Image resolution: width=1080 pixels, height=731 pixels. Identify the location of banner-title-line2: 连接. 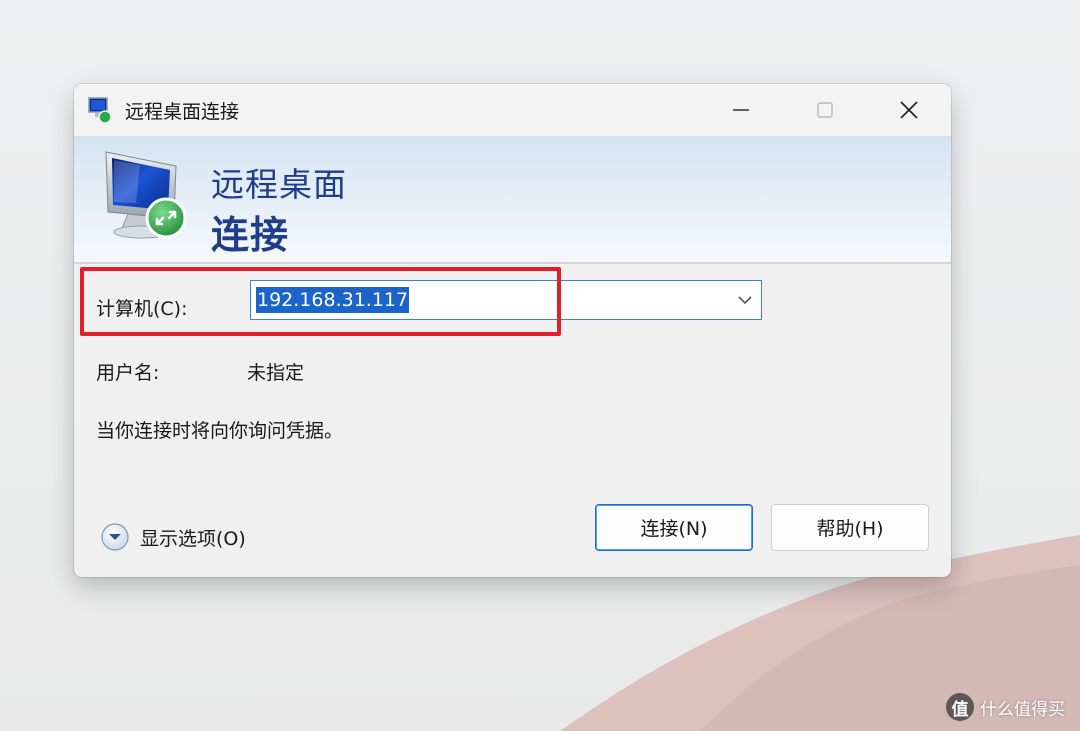
(250, 235).